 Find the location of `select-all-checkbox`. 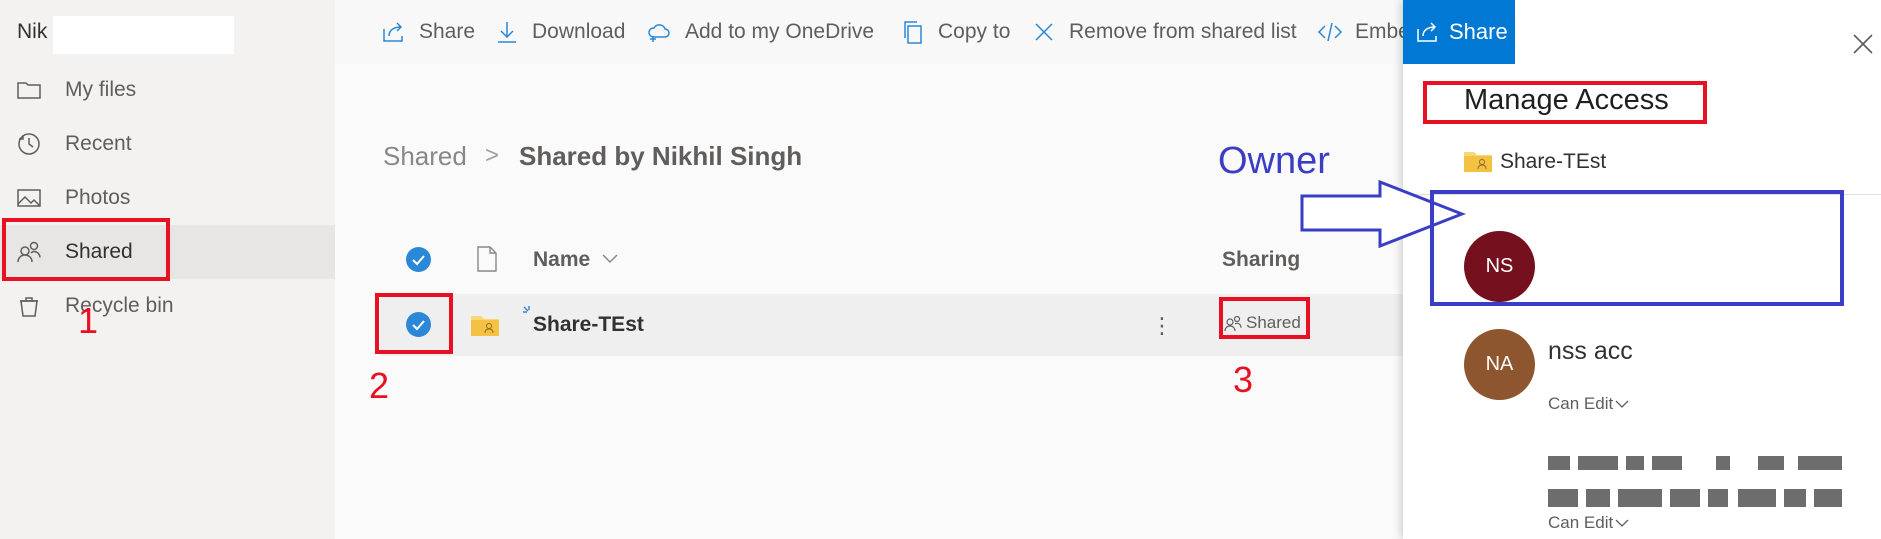

select-all-checkbox is located at coordinates (418, 259).